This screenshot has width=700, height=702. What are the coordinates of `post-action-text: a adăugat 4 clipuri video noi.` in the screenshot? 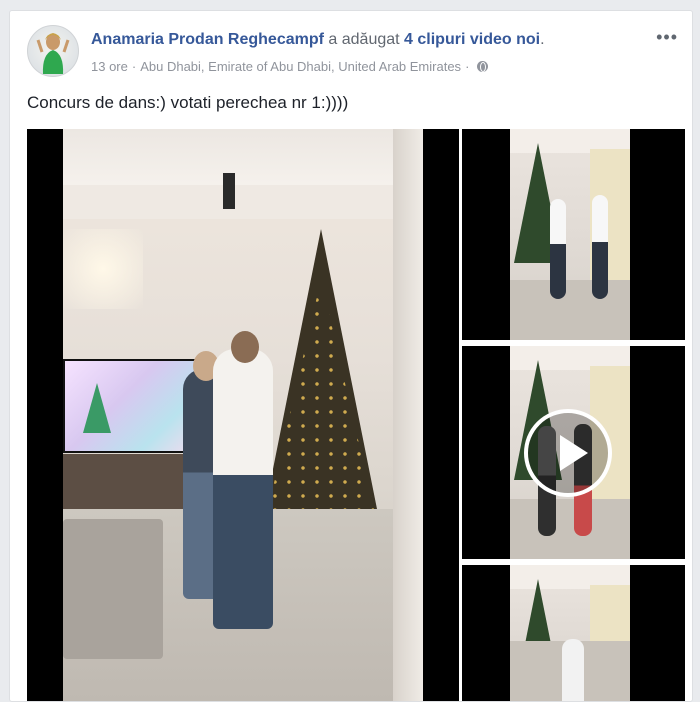 It's located at (436, 39).